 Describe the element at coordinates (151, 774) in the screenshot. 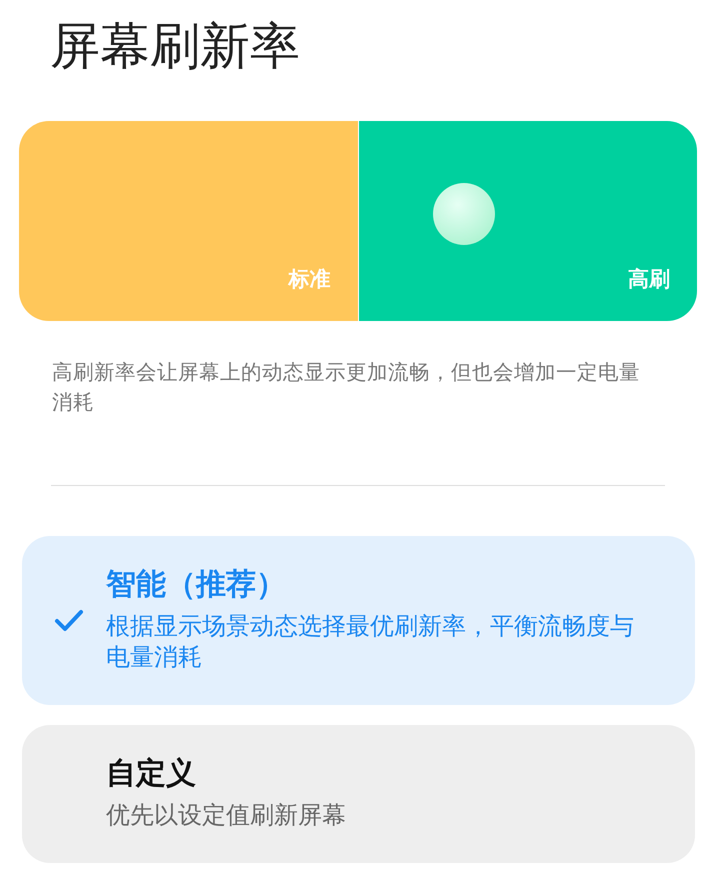

I see `option-title: 自定义` at that location.